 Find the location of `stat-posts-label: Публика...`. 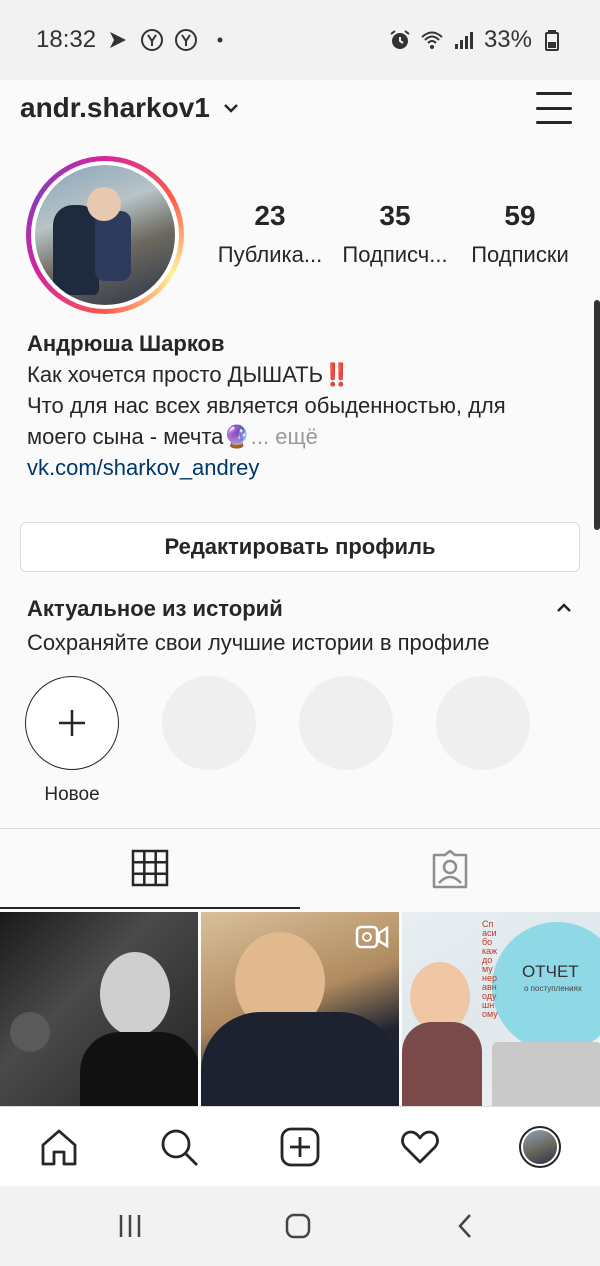

stat-posts-label: Публика... is located at coordinates (270, 254).